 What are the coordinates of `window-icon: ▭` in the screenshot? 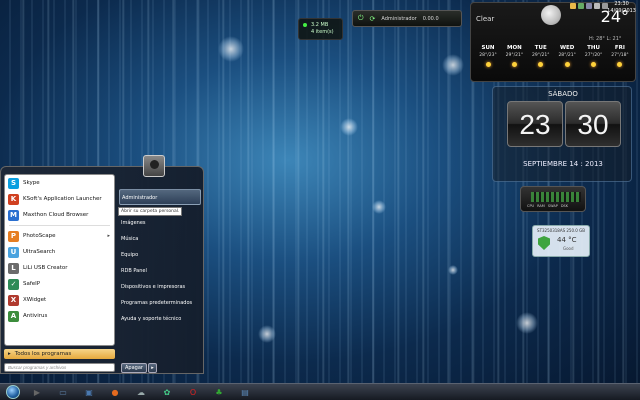 It's located at (63, 392).